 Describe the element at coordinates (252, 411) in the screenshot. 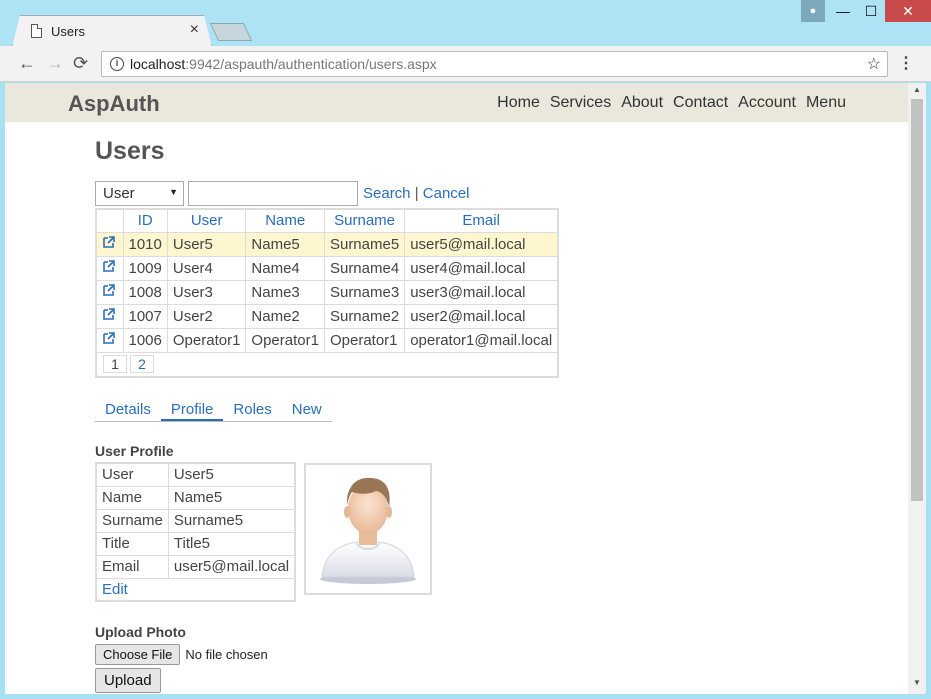

I see `tab-roles: Roles` at that location.